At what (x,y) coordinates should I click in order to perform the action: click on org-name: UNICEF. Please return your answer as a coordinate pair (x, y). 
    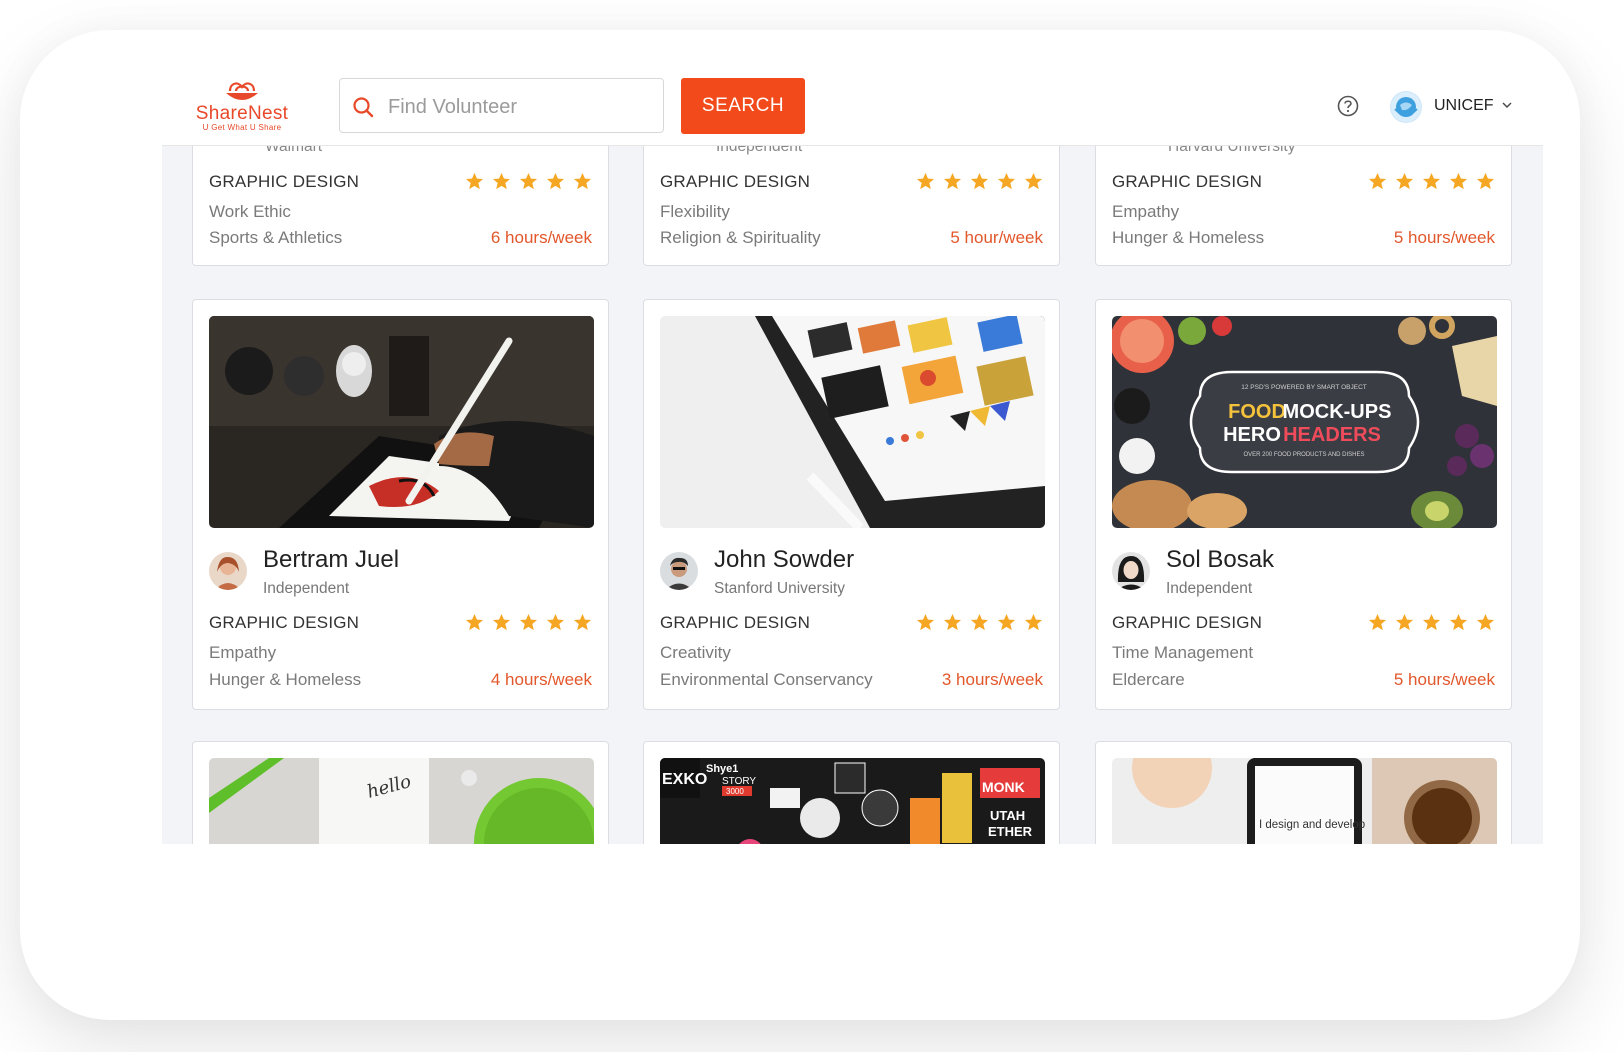
    Looking at the image, I should click on (1464, 105).